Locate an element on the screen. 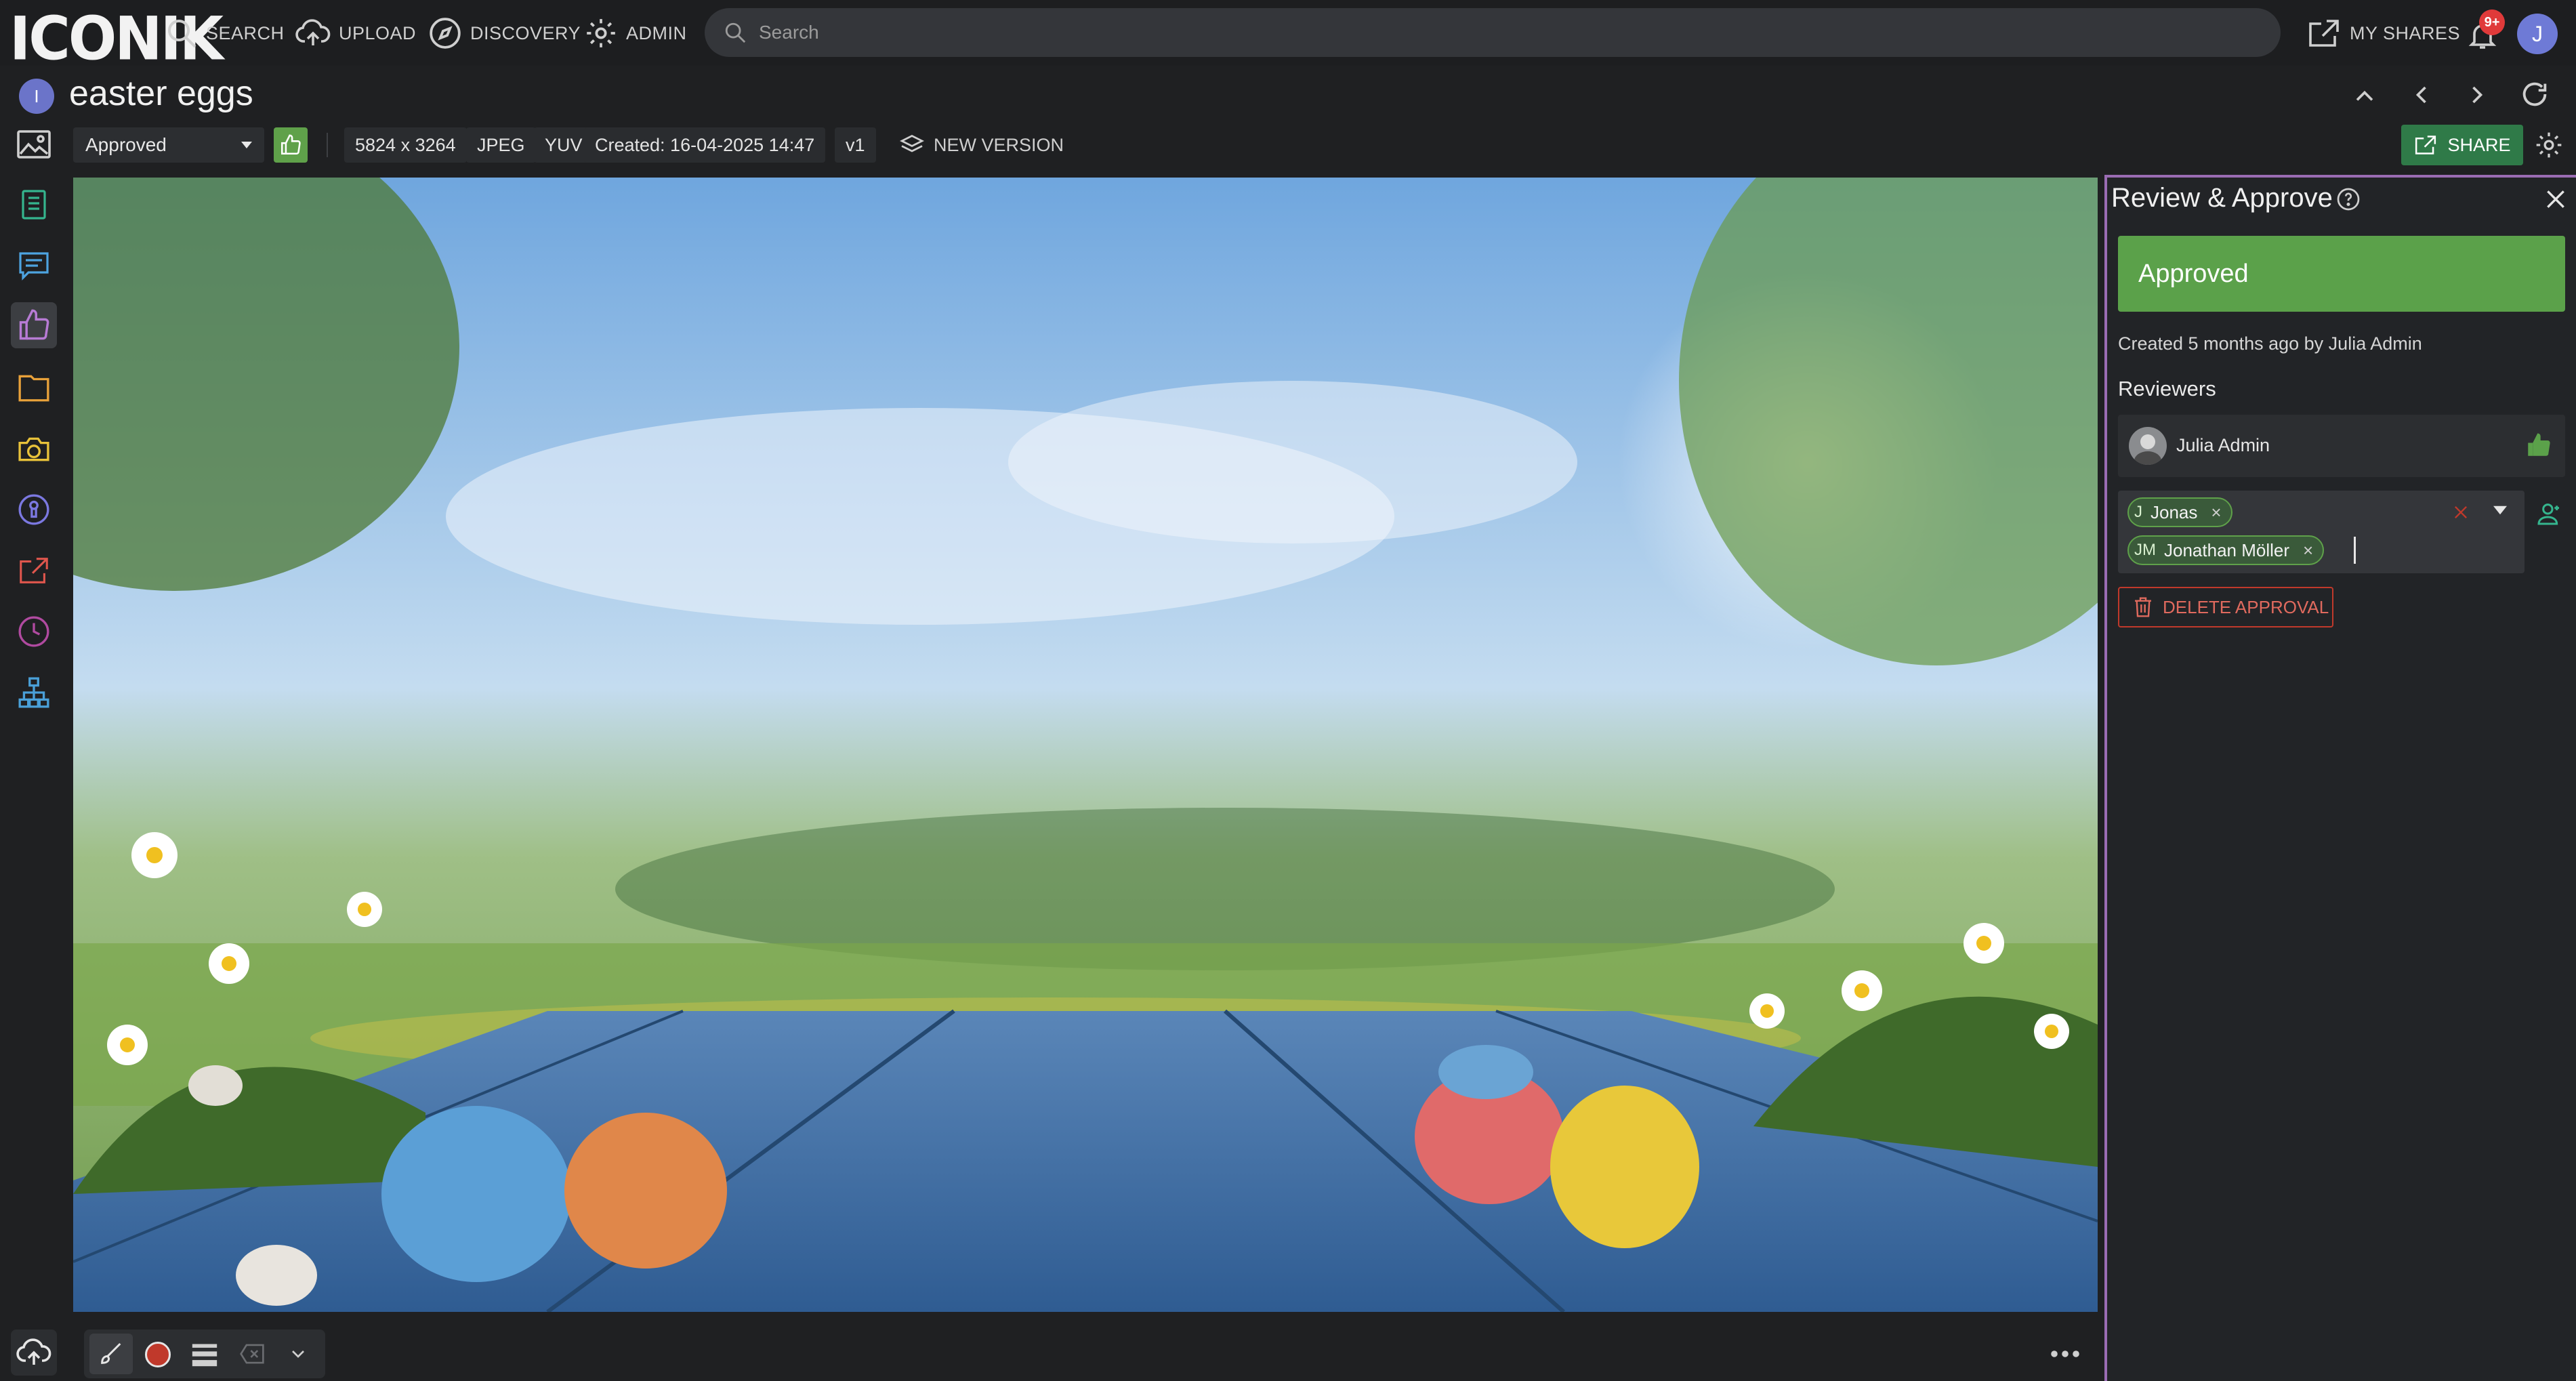  user-avatar: J is located at coordinates (2537, 34).